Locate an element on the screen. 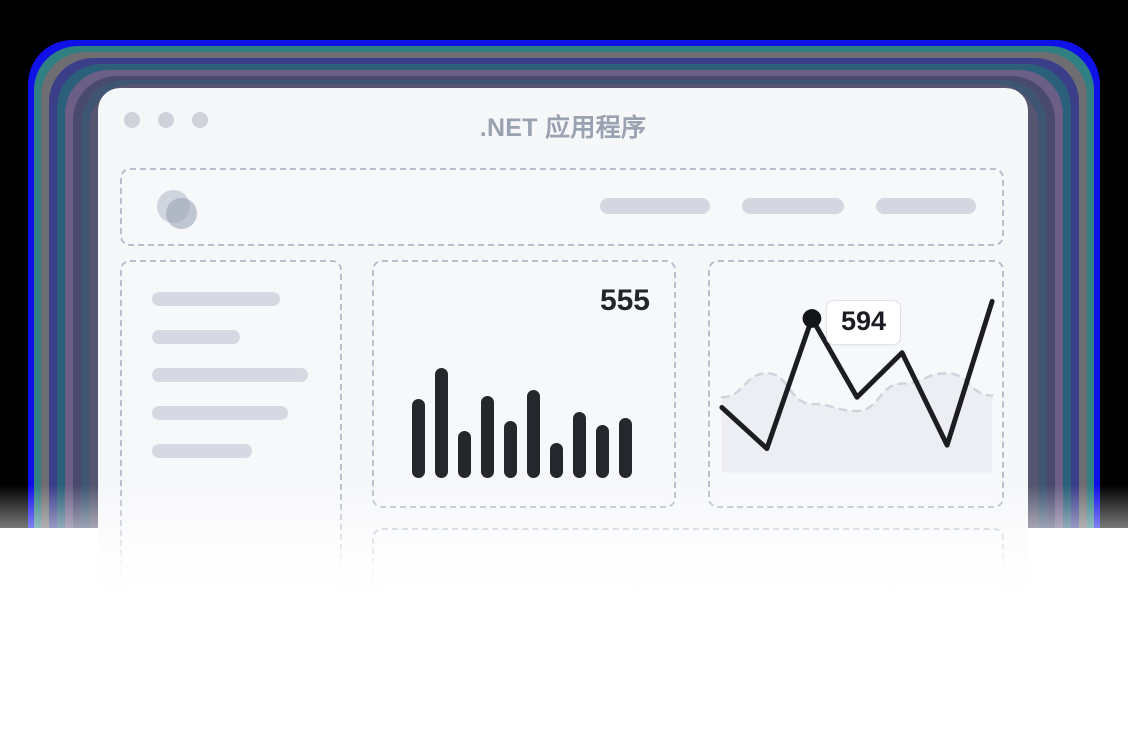 This screenshot has width=1128, height=735. line-chart-svg is located at coordinates (857, 385).